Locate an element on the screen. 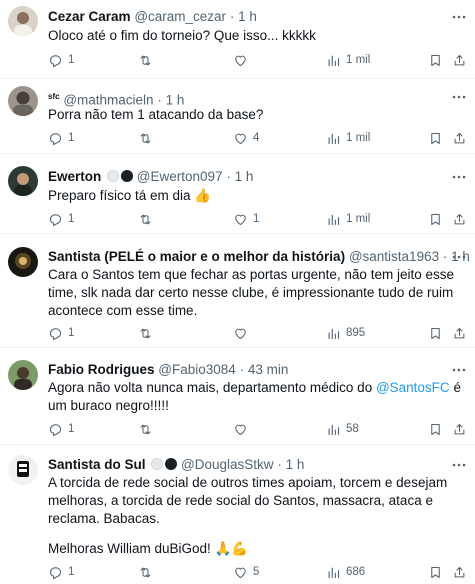 The width and height of the screenshot is (475, 584). like-button: 5 is located at coordinates (246, 572).